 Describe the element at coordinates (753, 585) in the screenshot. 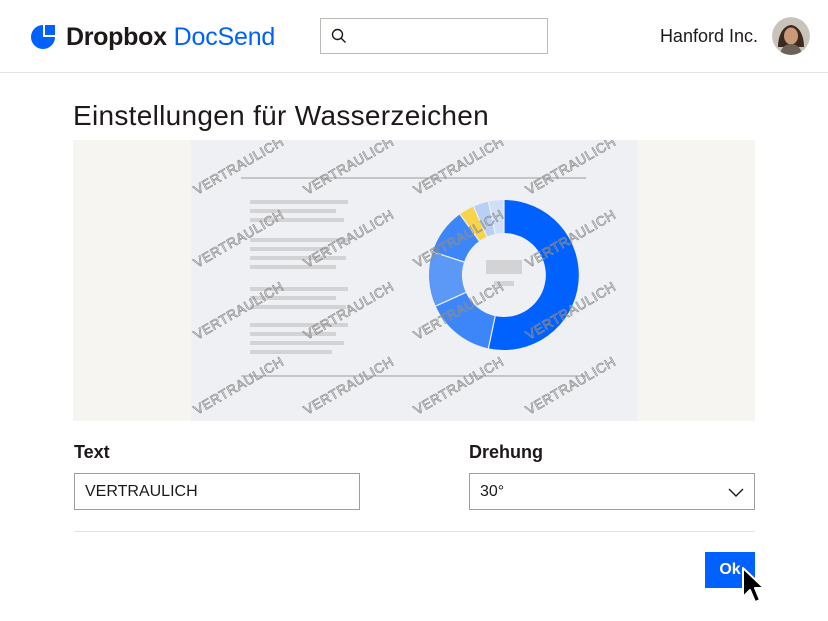

I see `mouse-pointer-icon` at that location.